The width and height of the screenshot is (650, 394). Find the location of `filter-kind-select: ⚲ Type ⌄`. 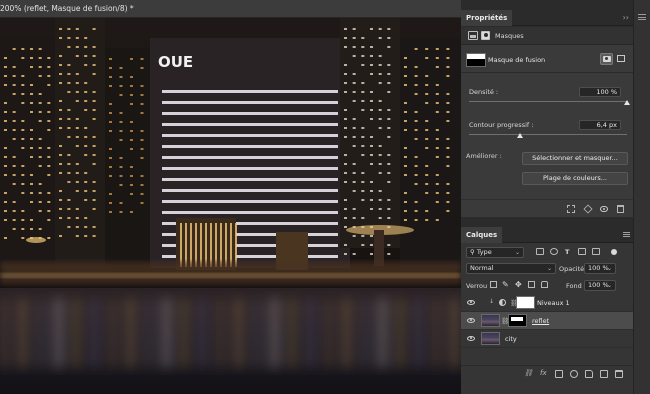

filter-kind-select: ⚲ Type ⌄ is located at coordinates (495, 252).